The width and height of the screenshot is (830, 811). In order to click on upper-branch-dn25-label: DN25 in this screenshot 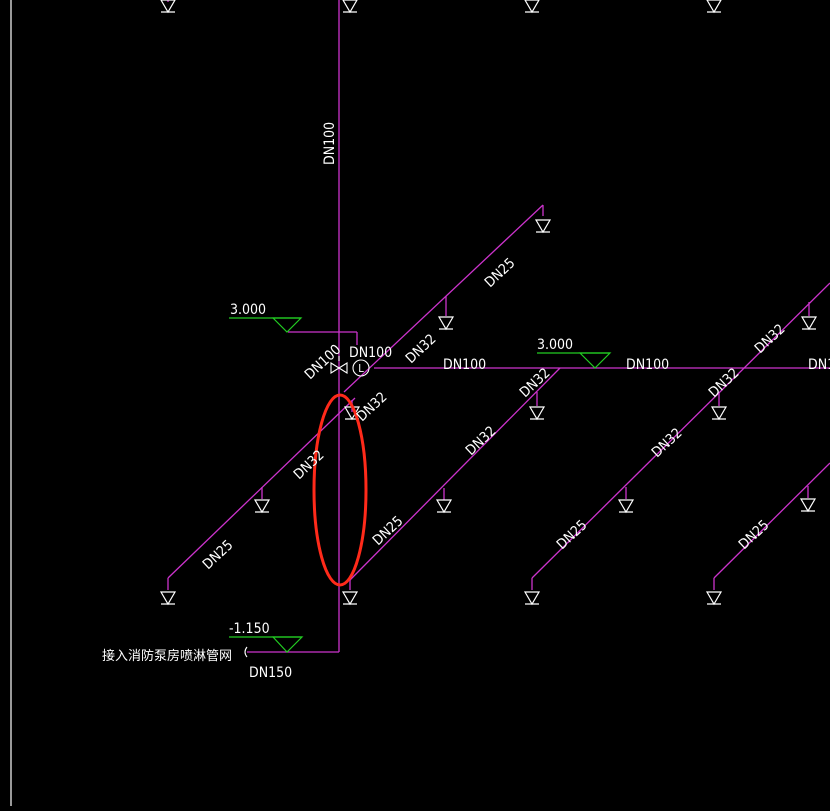, I will do `click(500, 273)`.